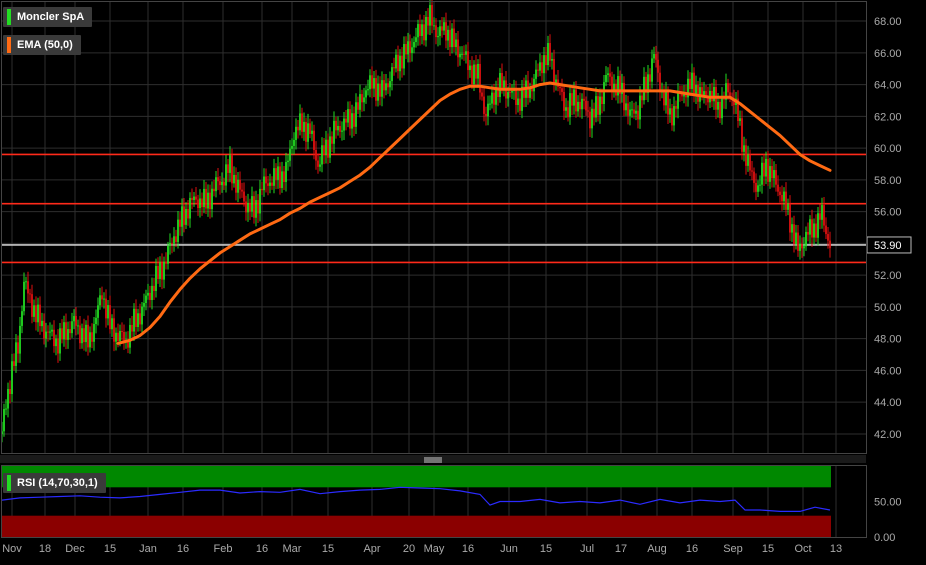 The image size is (926, 565). What do you see at coordinates (51, 17) in the screenshot?
I see `legend-label-price: Moncler SpA` at bounding box center [51, 17].